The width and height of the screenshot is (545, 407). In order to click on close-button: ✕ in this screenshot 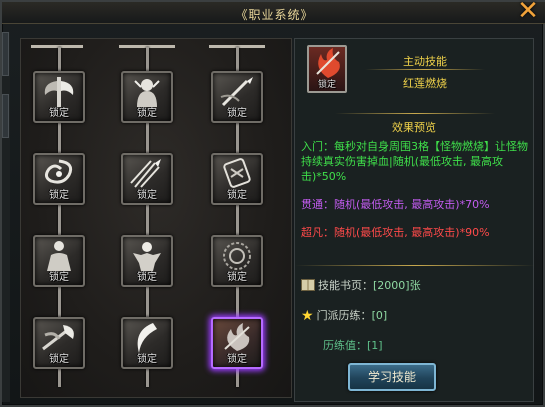, I will do `click(528, 12)`.